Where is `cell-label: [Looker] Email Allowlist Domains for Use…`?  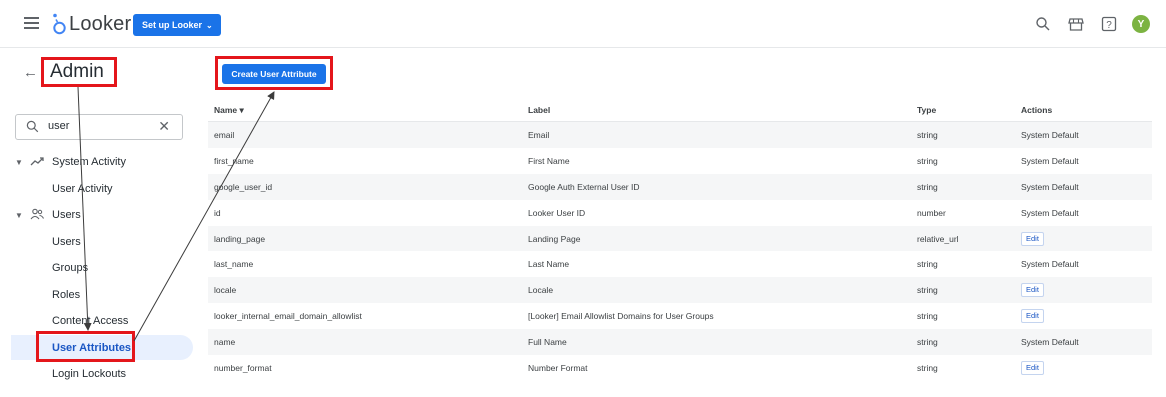 cell-label: [Looker] Email Allowlist Domains for Use… is located at coordinates (621, 316).